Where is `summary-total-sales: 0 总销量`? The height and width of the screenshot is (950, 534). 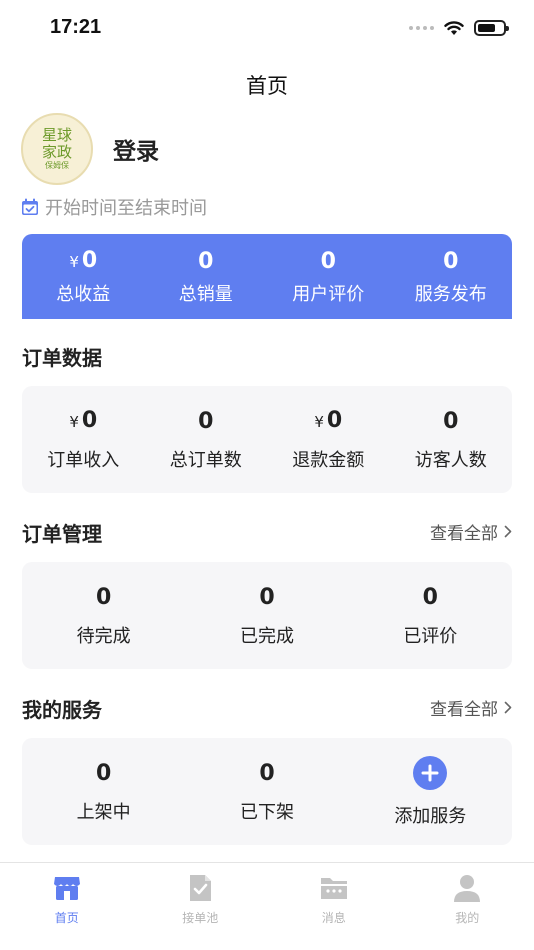
summary-total-sales: 0 总销量 is located at coordinates (206, 276).